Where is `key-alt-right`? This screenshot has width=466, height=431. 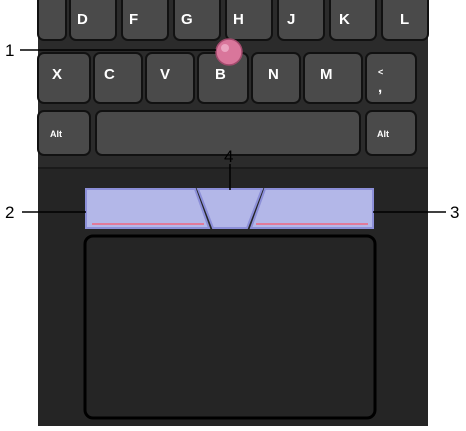
key-alt-right is located at coordinates (391, 133).